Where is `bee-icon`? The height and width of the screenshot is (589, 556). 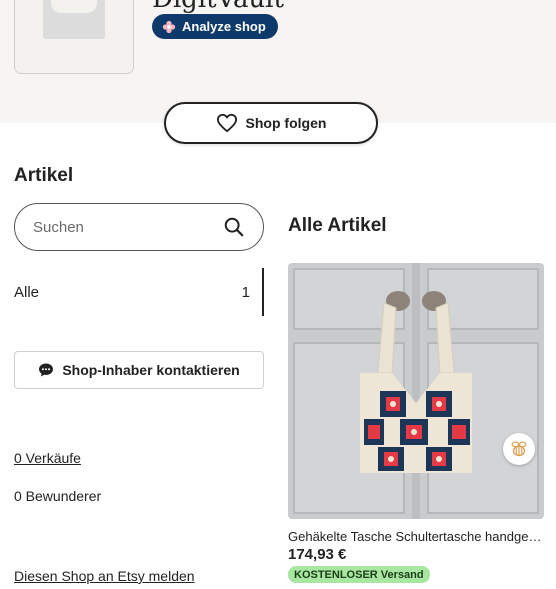
bee-icon is located at coordinates (519, 449).